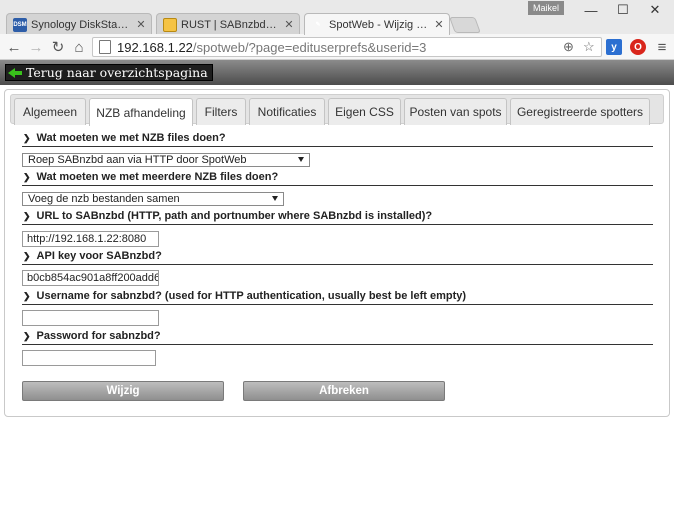  What do you see at coordinates (36, 47) in the screenshot?
I see `forward-arrow-icon: →` at bounding box center [36, 47].